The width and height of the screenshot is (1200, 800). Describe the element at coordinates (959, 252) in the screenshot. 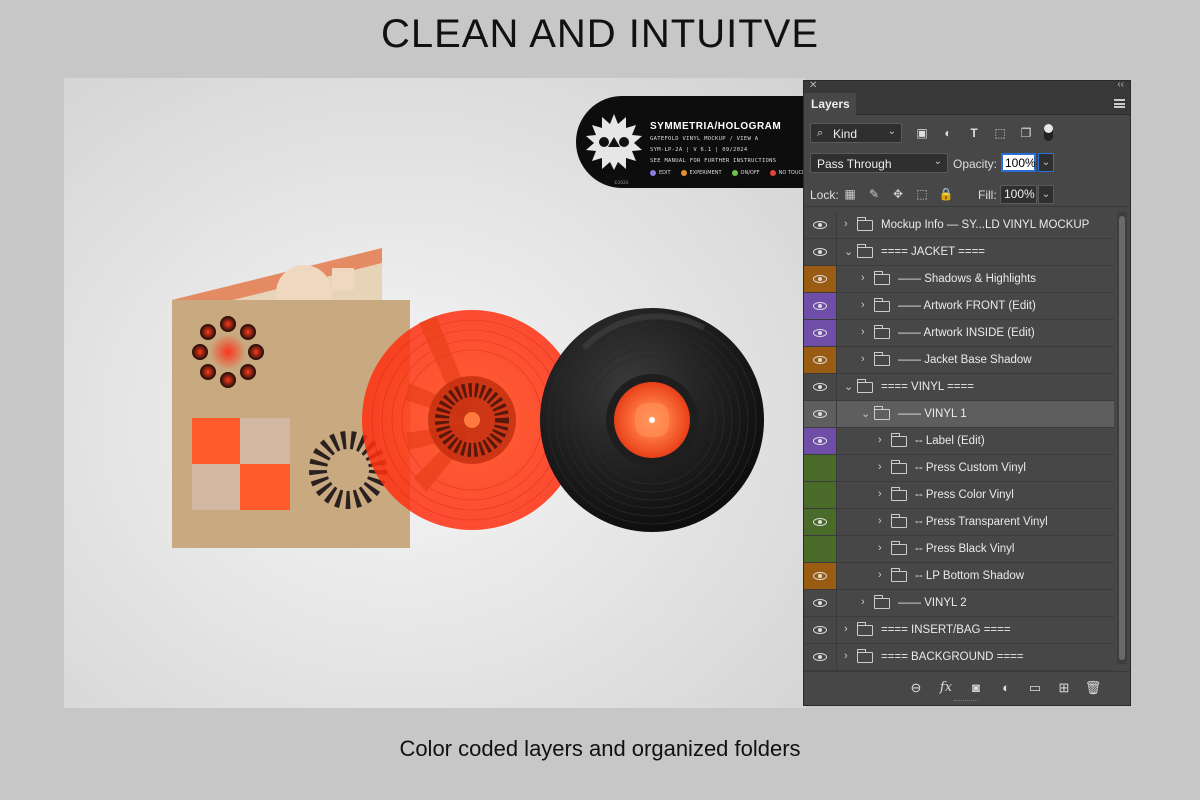

I see `layer-row: ⌄ ==== JACKET ====` at that location.